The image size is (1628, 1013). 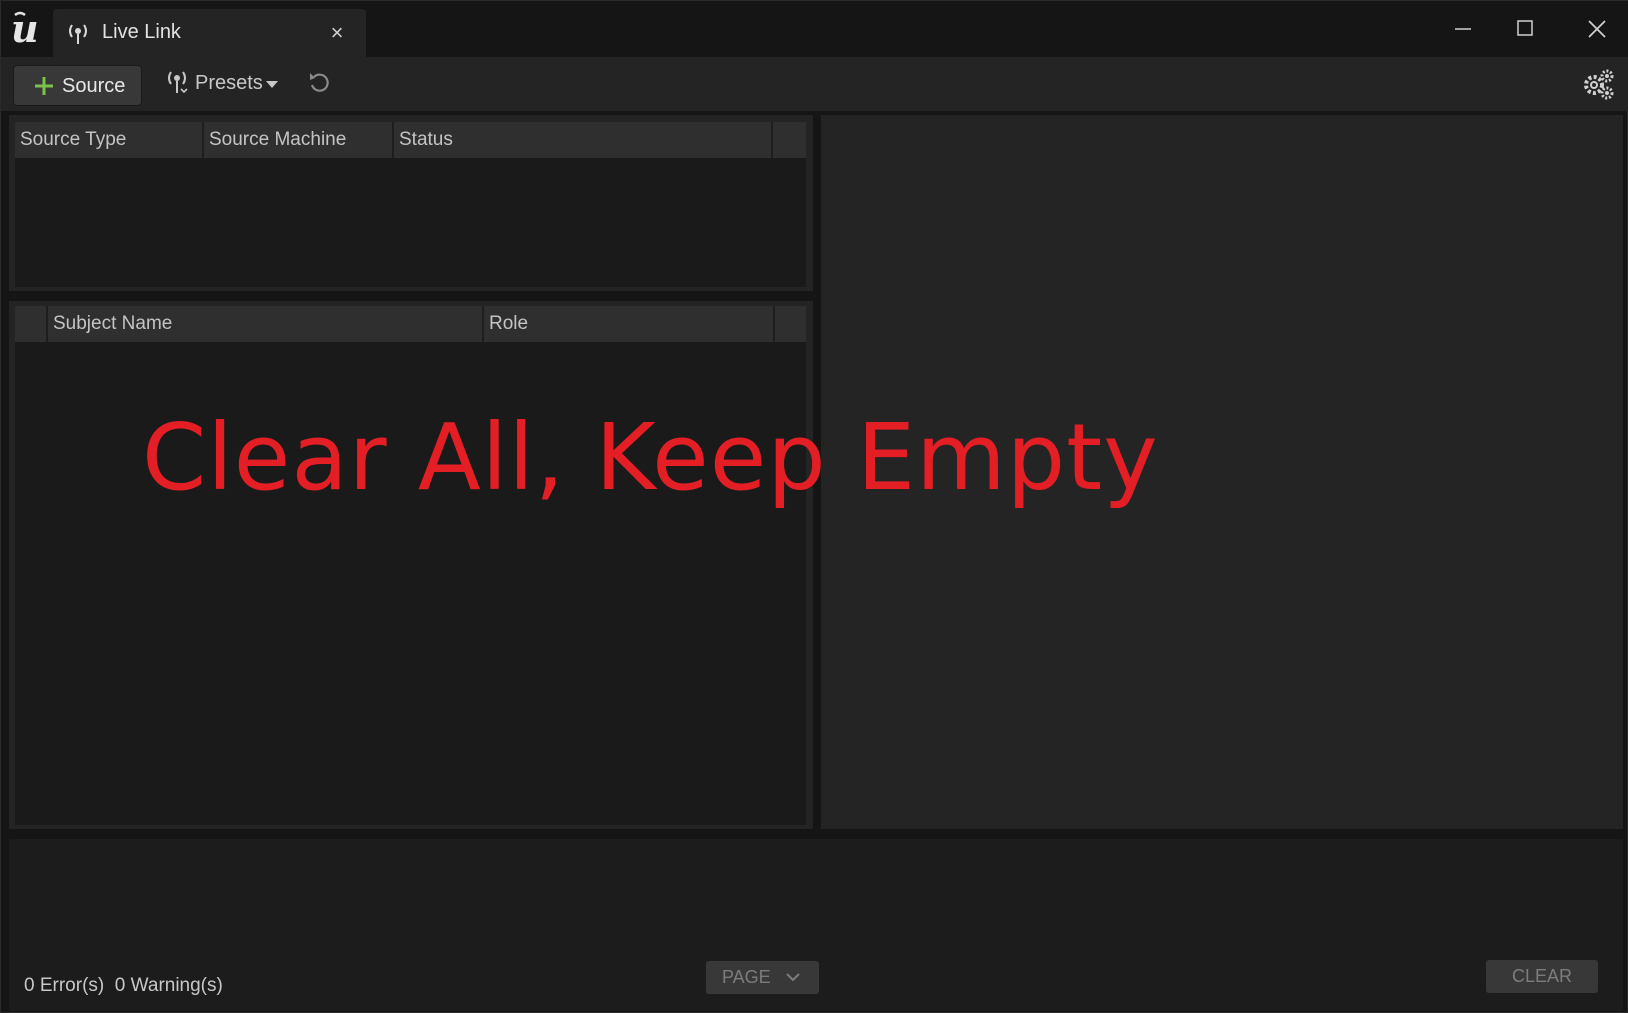 I want to click on bottom-splitter, so click(x=816, y=834).